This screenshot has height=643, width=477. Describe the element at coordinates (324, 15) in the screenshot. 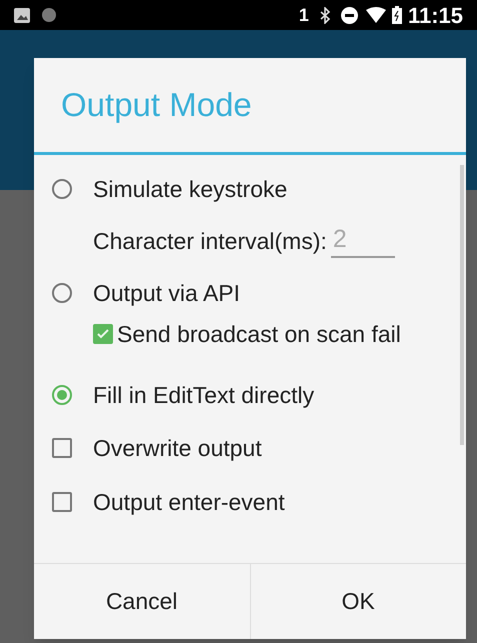

I see `bluetooth-icon` at that location.